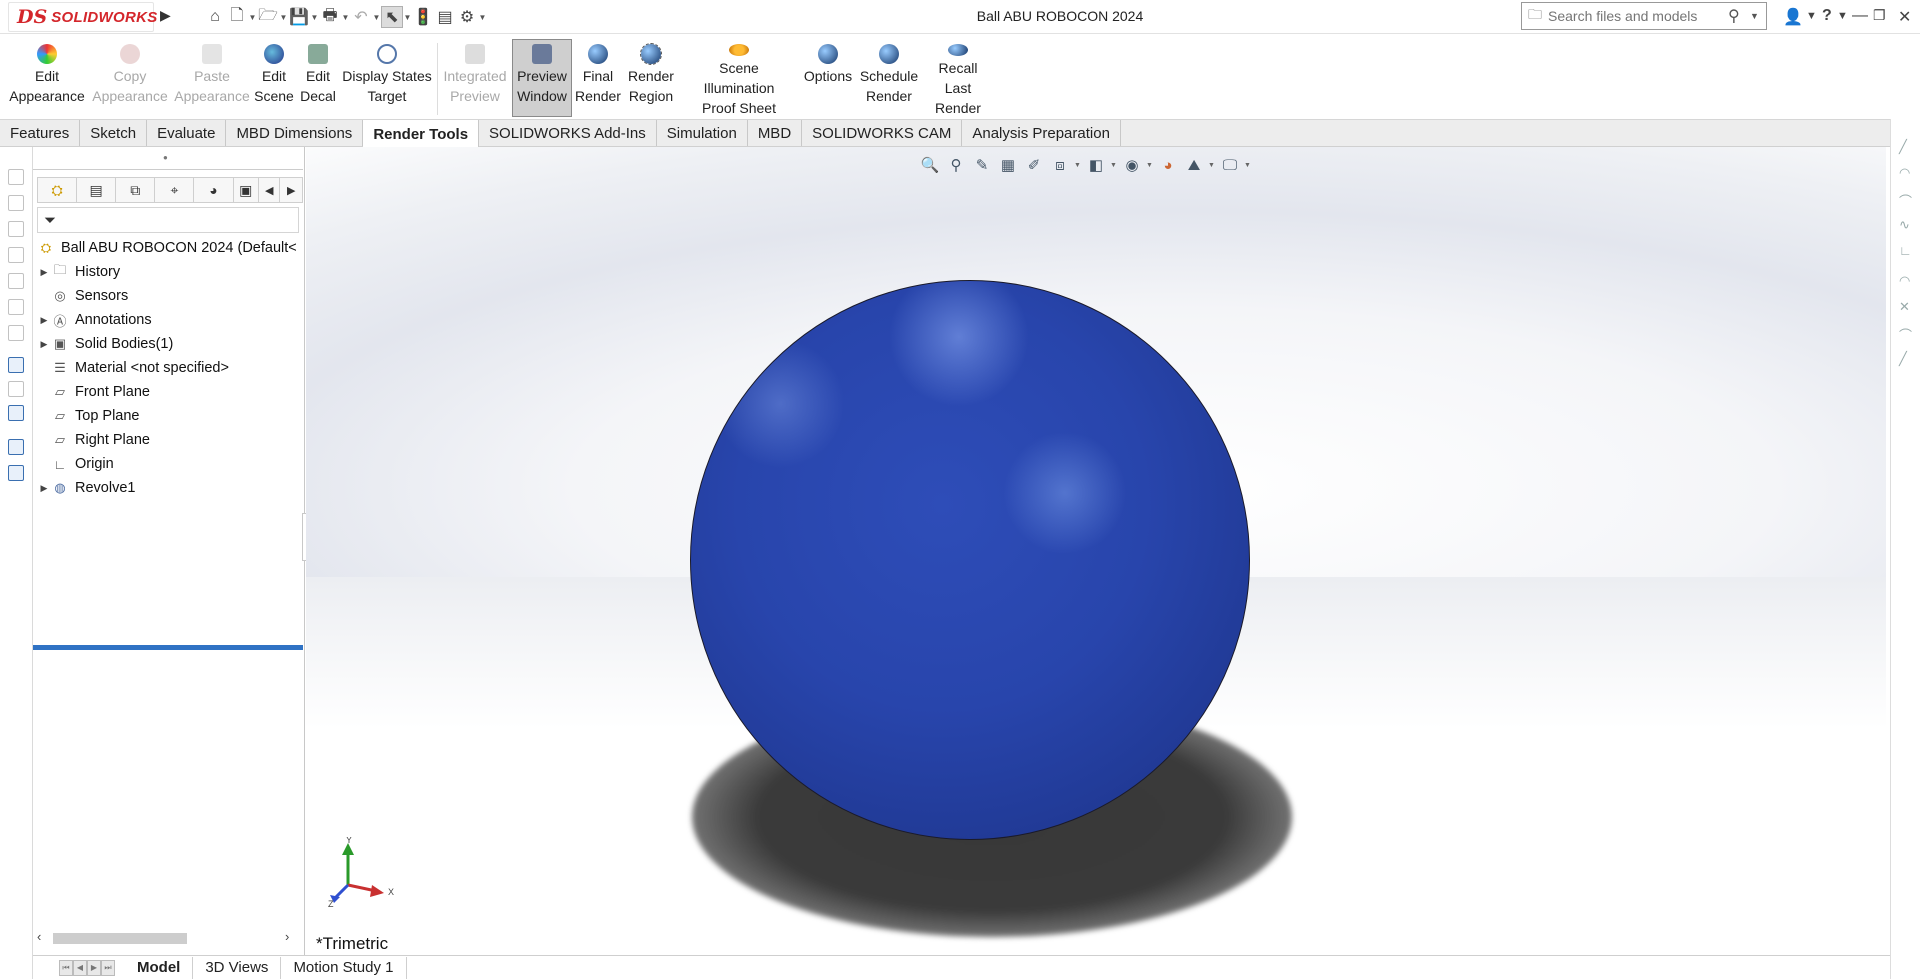  What do you see at coordinates (423, 17) in the screenshot?
I see `rebuild-traffic-light-icon: 🚦` at bounding box center [423, 17].